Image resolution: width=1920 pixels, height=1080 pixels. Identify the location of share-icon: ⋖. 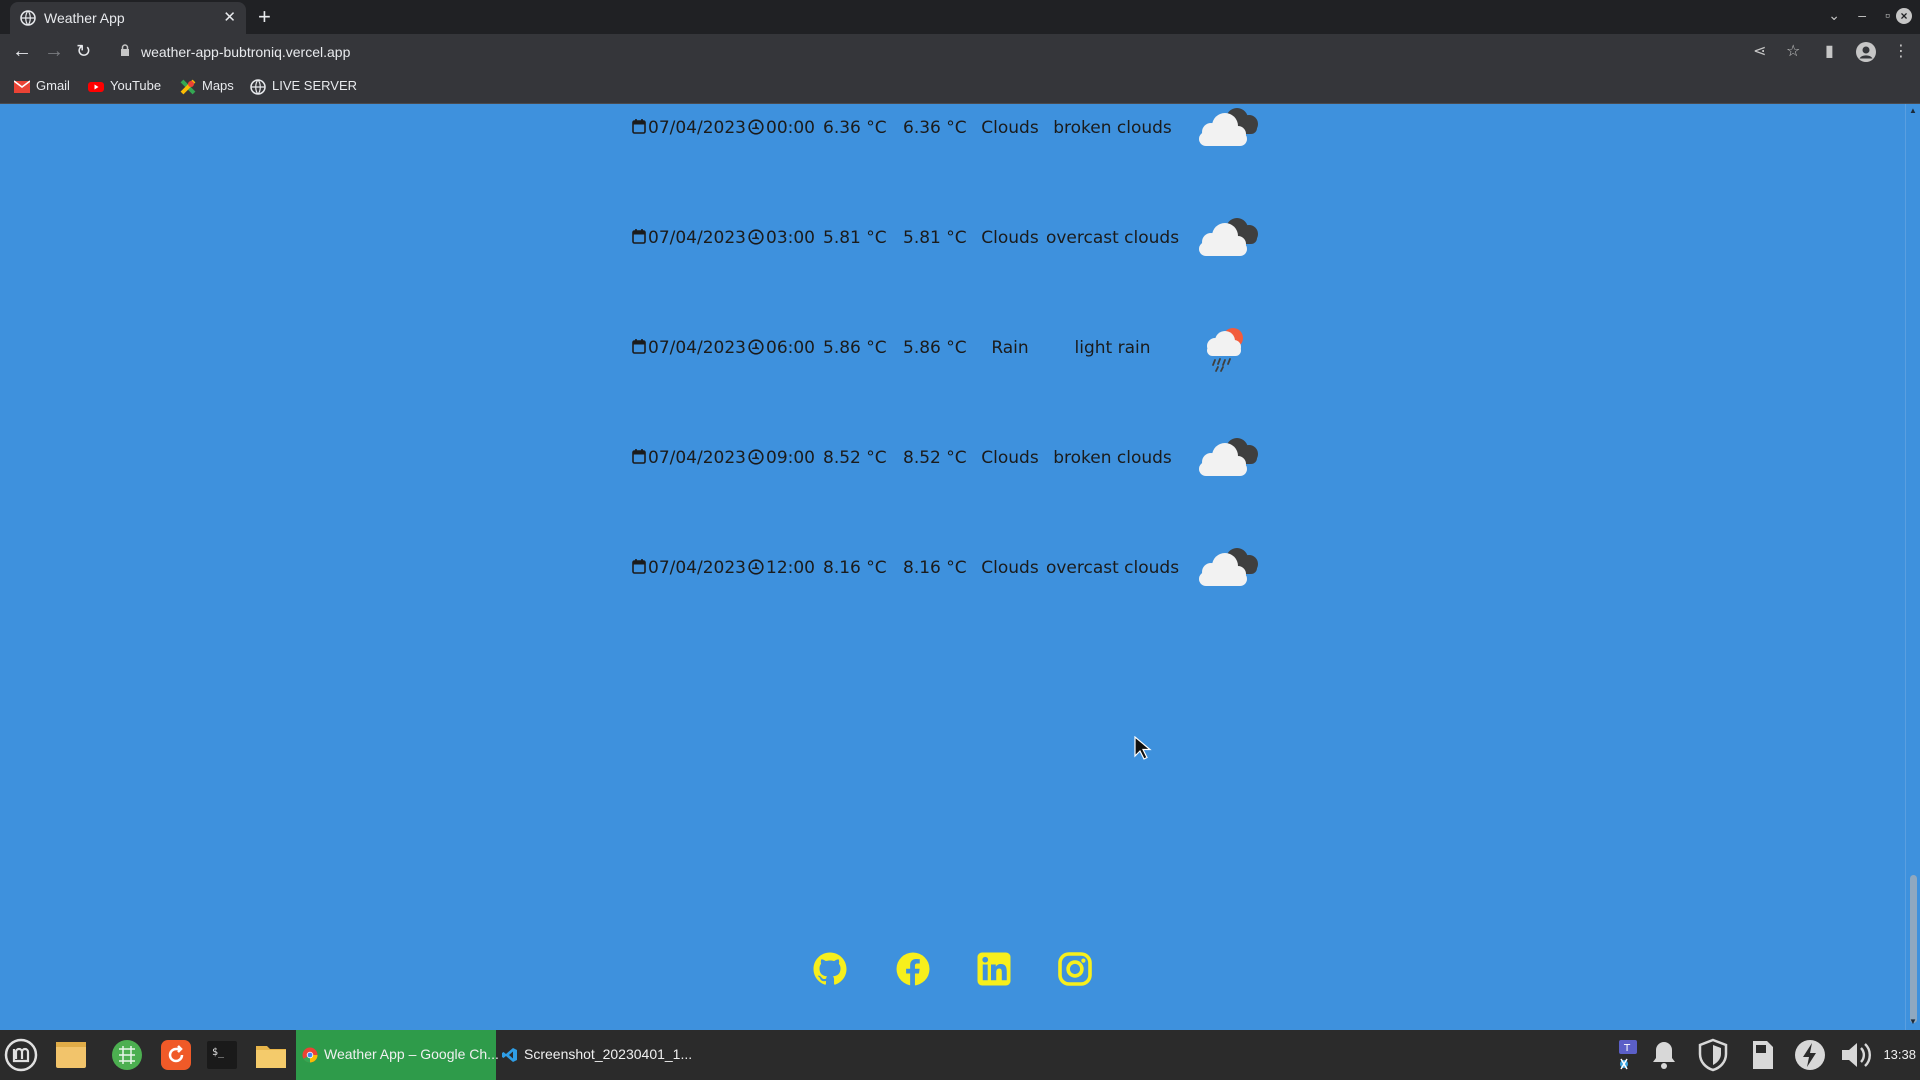
(1759, 51).